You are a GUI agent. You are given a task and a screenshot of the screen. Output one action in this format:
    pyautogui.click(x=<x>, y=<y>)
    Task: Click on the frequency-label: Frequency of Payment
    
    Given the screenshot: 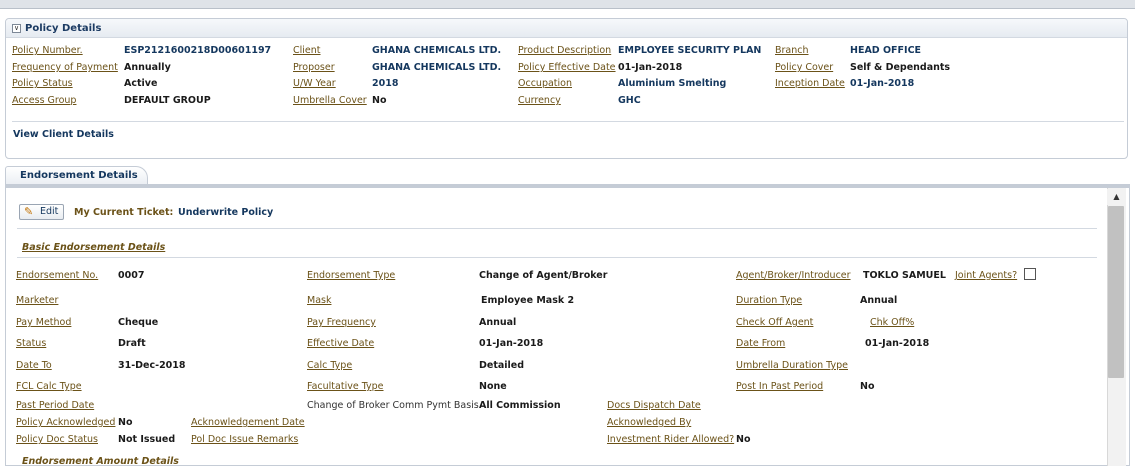 What is the action you would take?
    pyautogui.click(x=65, y=67)
    